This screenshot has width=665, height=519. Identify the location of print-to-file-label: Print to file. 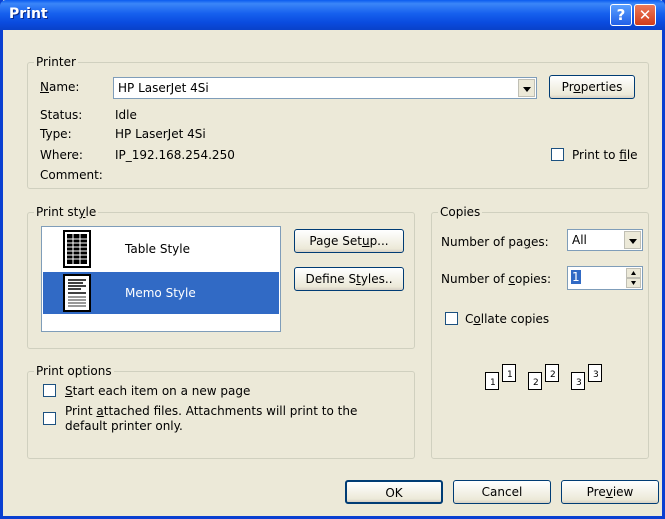
(605, 155).